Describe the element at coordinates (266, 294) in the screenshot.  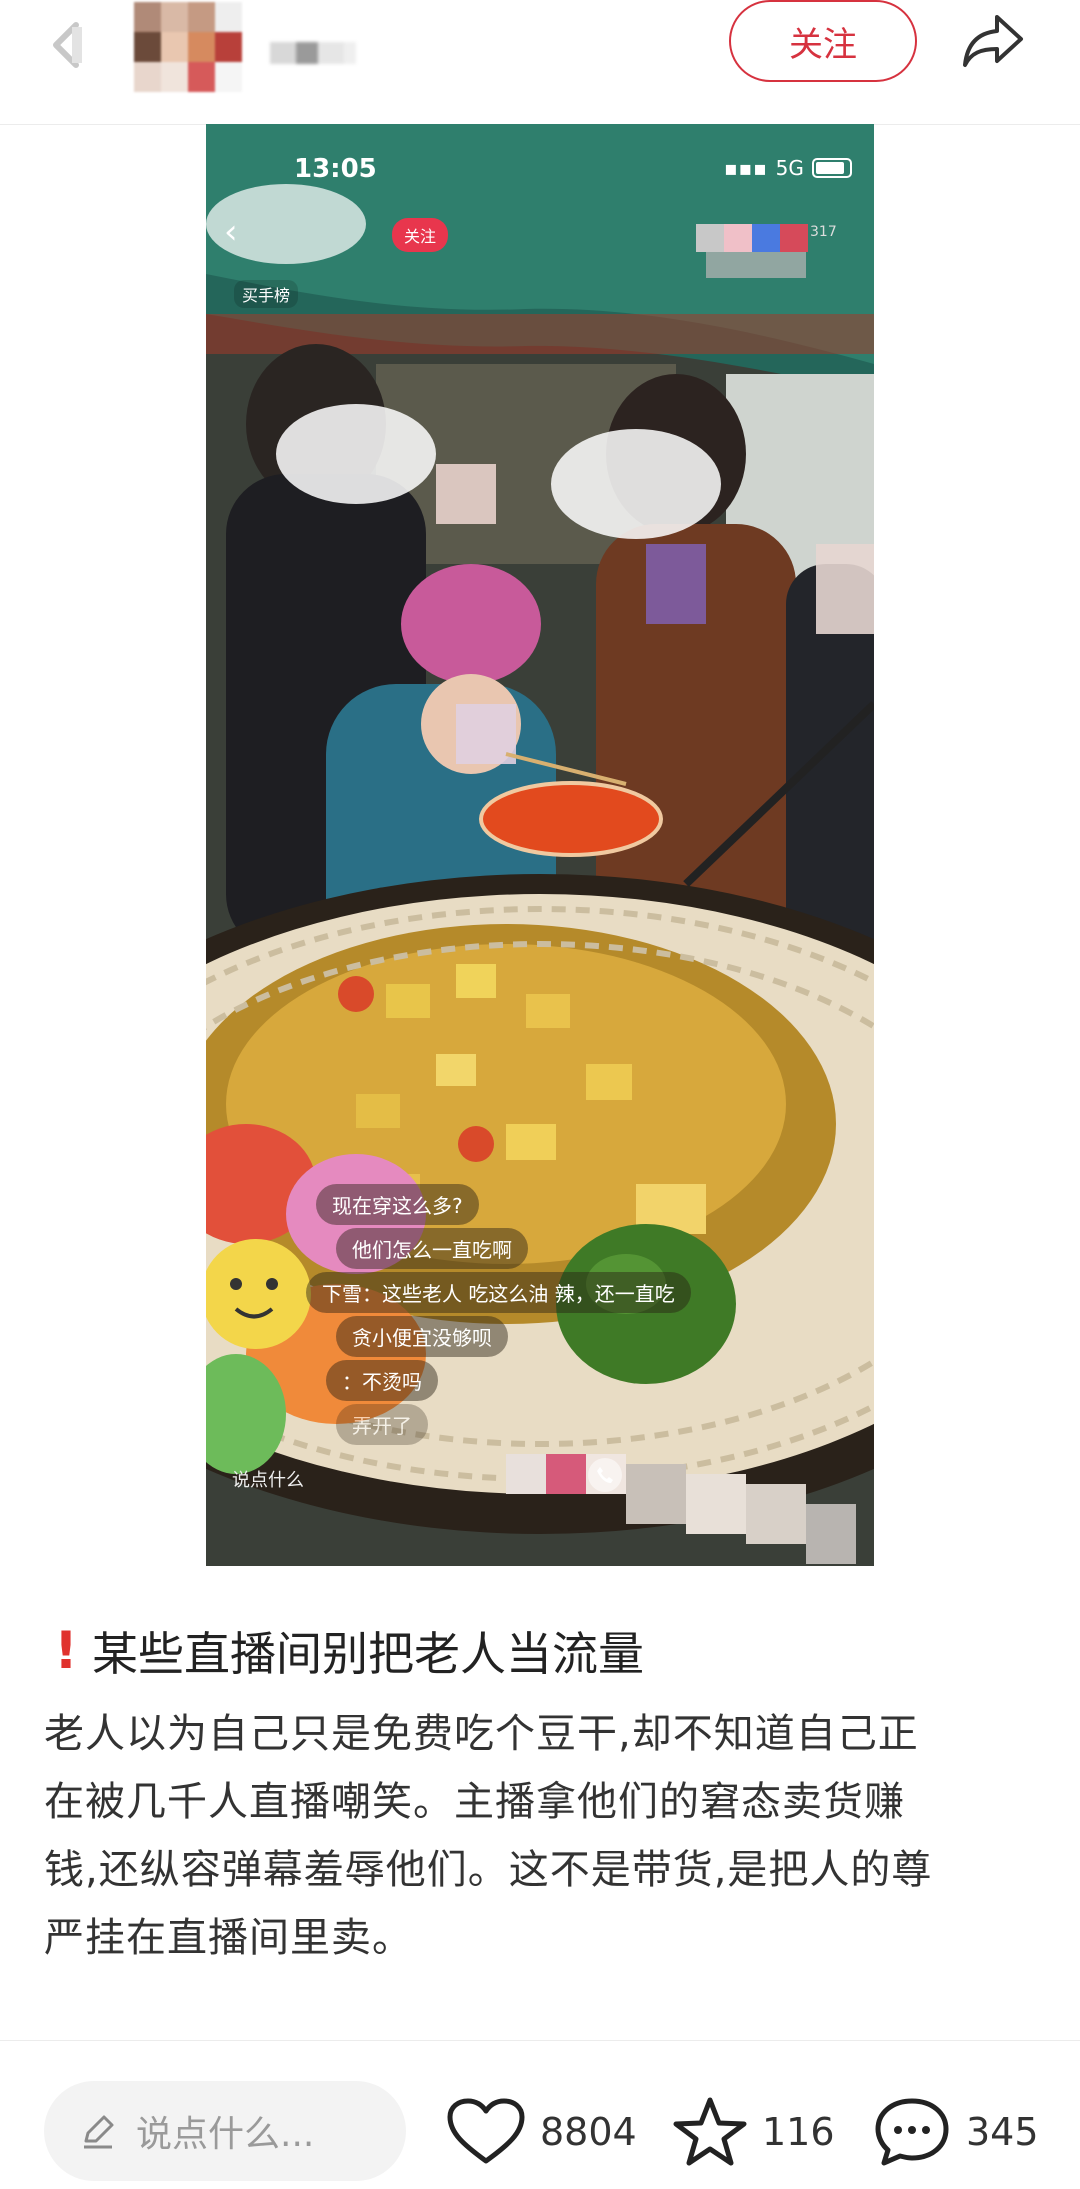
I see `inner-rank-label: 买手榜` at that location.